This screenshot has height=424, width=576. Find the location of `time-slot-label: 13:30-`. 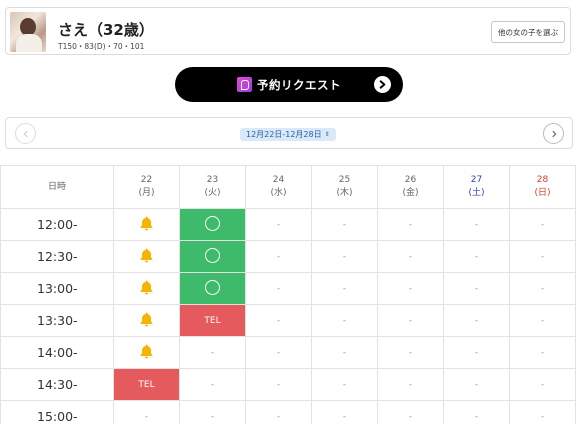

time-slot-label: 13:30- is located at coordinates (57, 320).